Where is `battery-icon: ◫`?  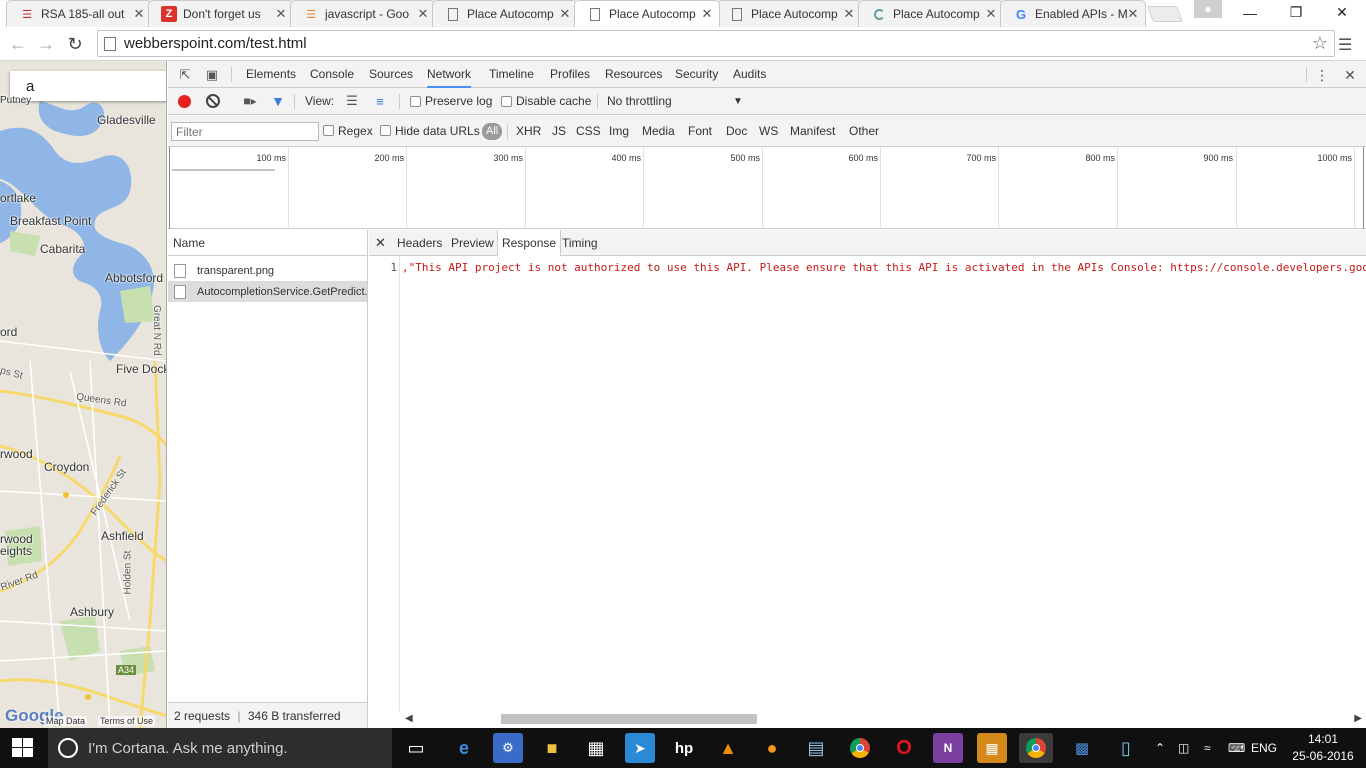
battery-icon: ◫ is located at coordinates (1183, 748).